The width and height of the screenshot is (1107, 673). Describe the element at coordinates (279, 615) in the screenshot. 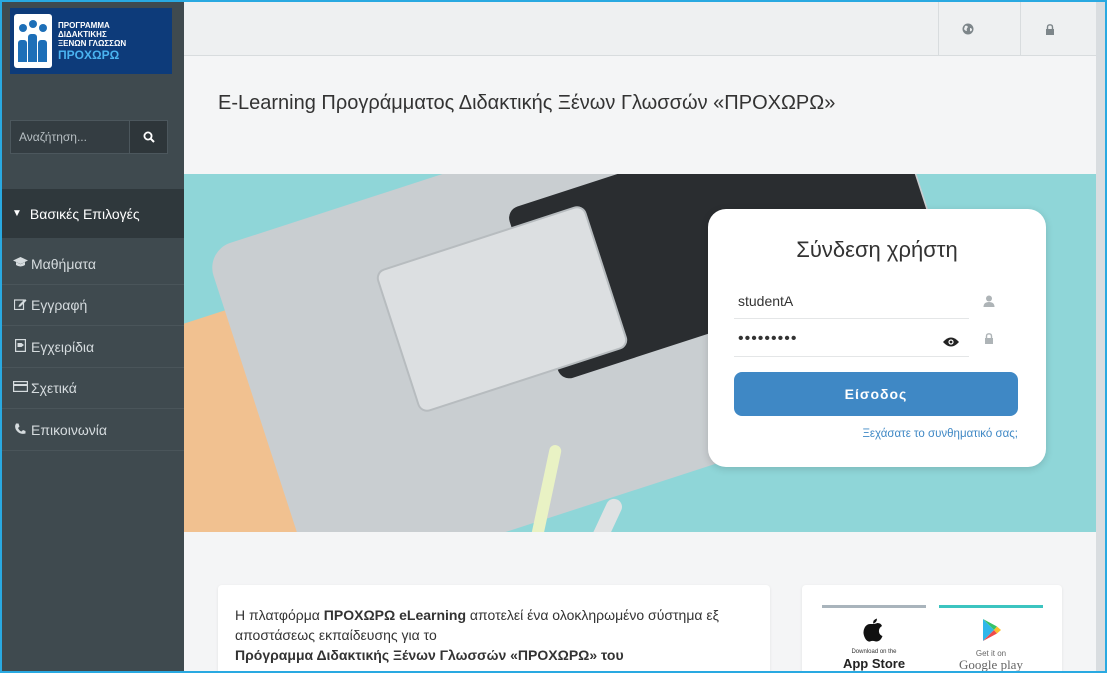

I see `info-text-part: Η πλατφόρμα` at that location.